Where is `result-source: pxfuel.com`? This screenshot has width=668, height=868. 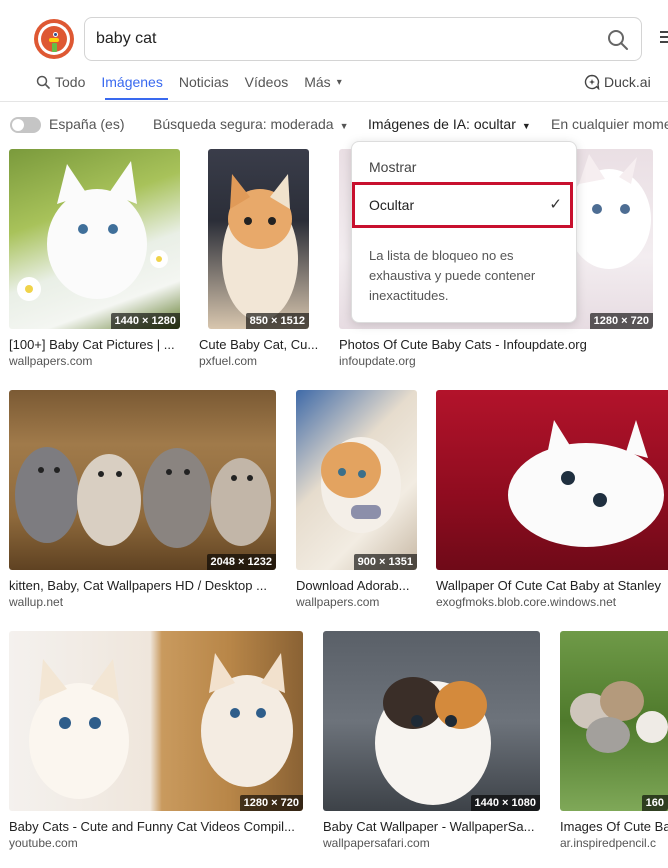
result-source: pxfuel.com is located at coordinates (259, 361).